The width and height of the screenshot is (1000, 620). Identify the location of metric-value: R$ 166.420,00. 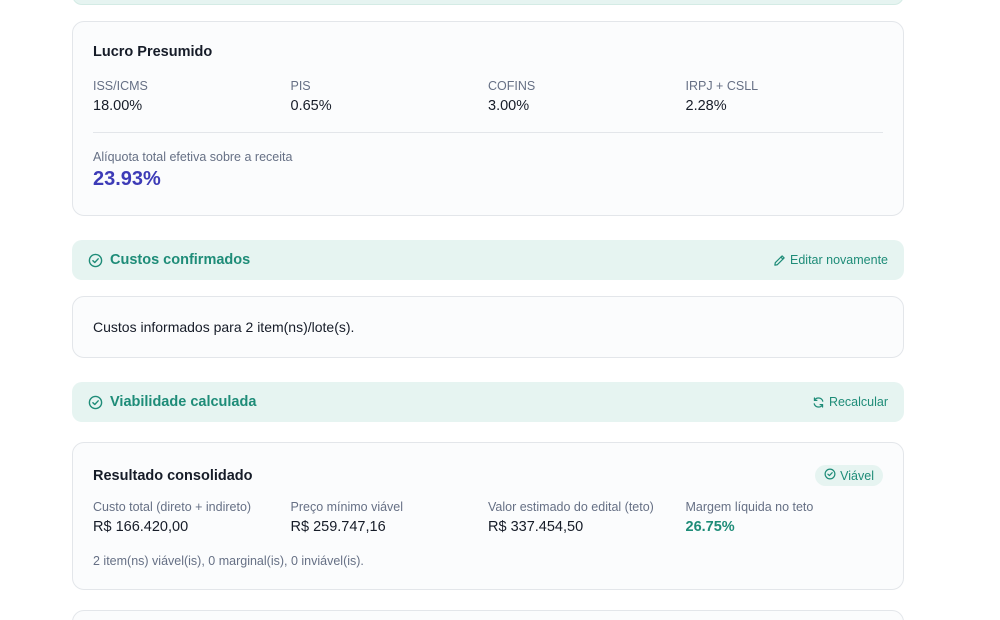
(141, 527).